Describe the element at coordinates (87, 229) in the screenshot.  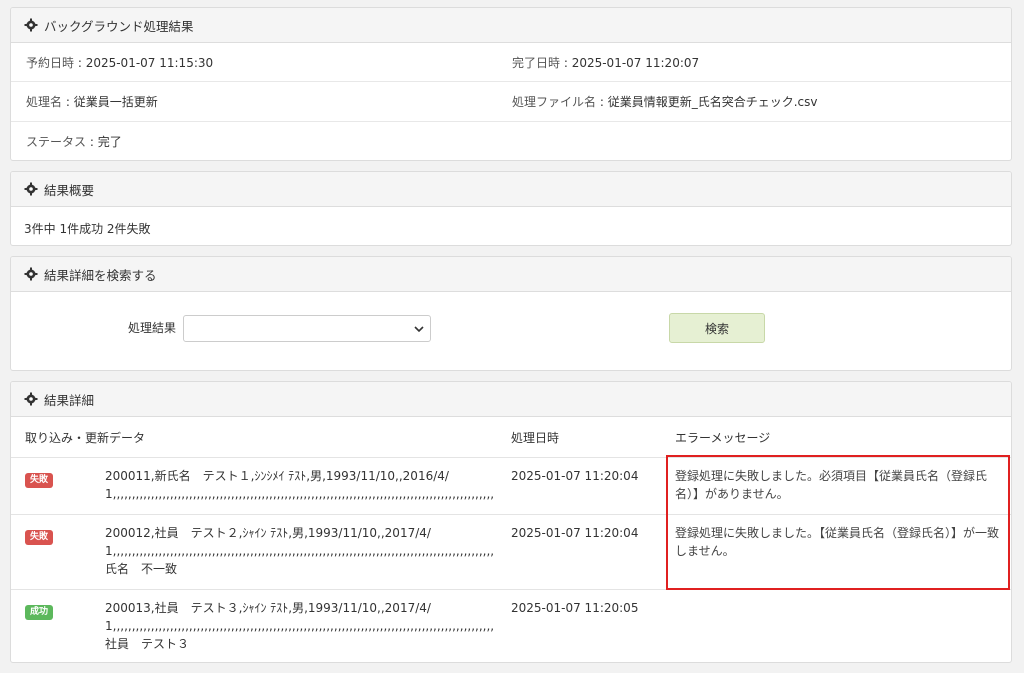
I see `summary-text: 3件中 1件成功 2件失敗` at that location.